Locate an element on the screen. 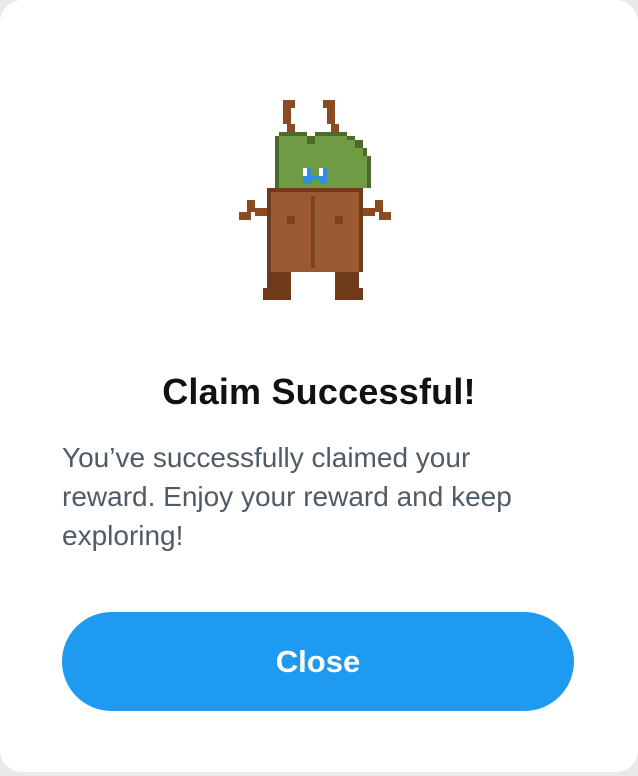 The height and width of the screenshot is (776, 638). pixel-bug-mascot-icon is located at coordinates (319, 198).